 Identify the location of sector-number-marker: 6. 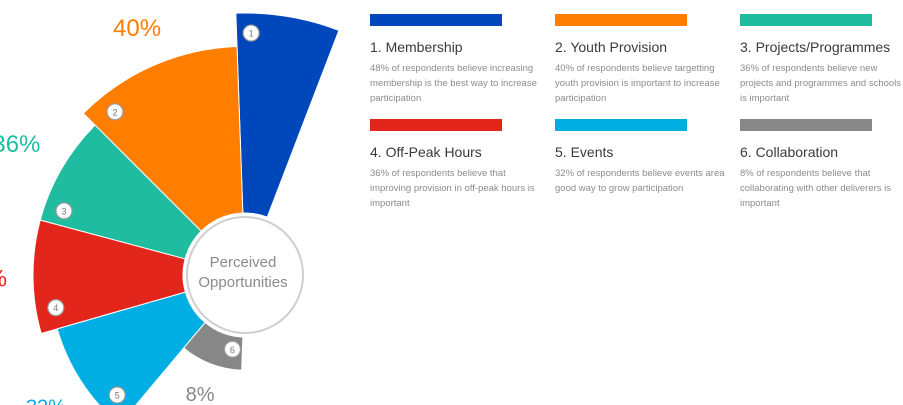
(232, 349).